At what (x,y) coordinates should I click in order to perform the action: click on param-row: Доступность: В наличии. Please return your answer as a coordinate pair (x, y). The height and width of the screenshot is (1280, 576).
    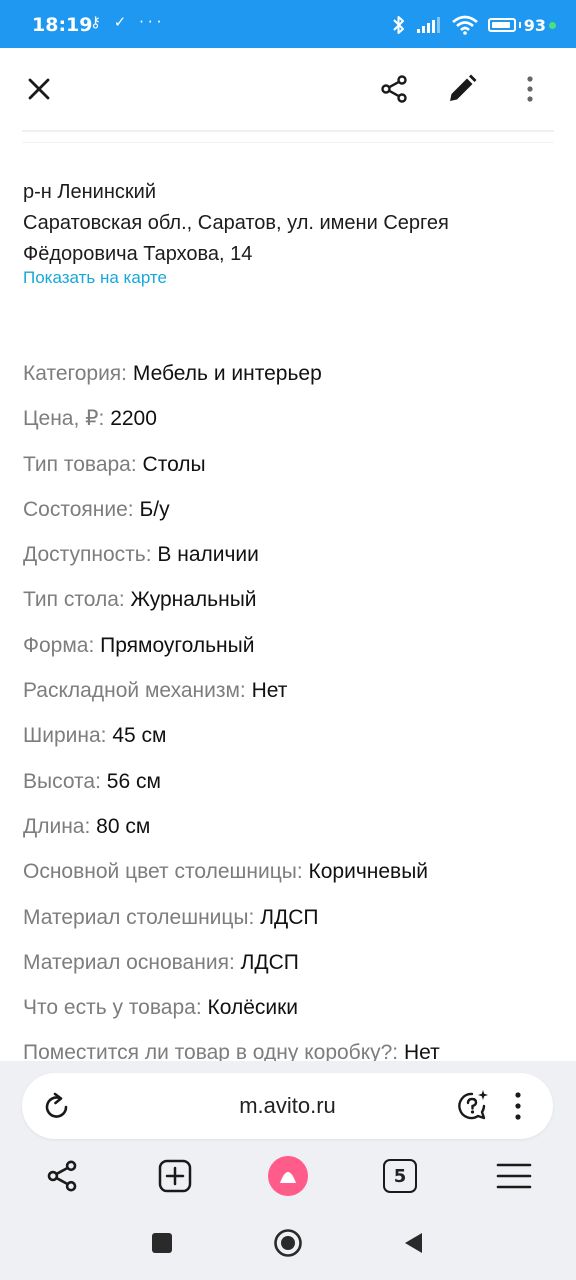
    Looking at the image, I should click on (293, 559).